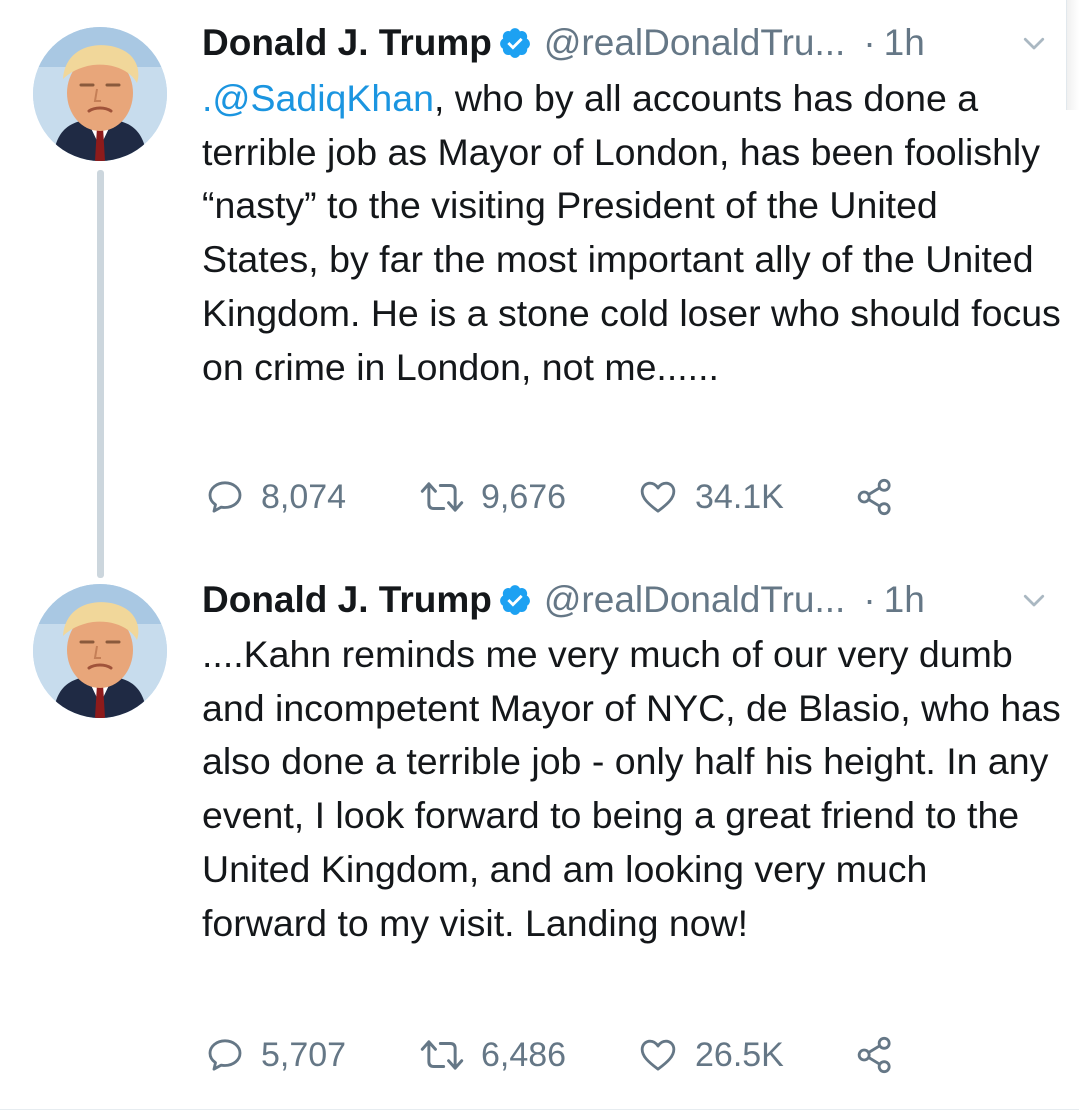  I want to click on reply-count: 5,707, so click(304, 1054).